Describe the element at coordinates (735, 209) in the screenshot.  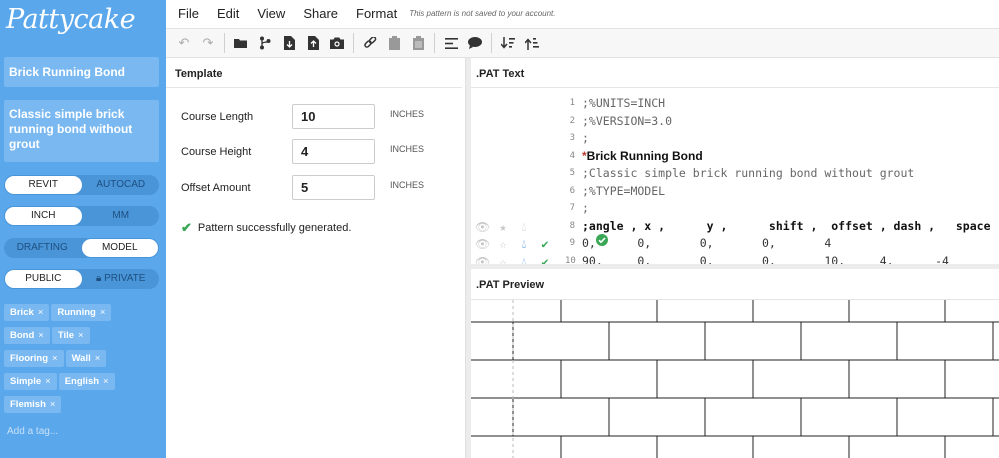
I see `code-line: 7 ;` at that location.